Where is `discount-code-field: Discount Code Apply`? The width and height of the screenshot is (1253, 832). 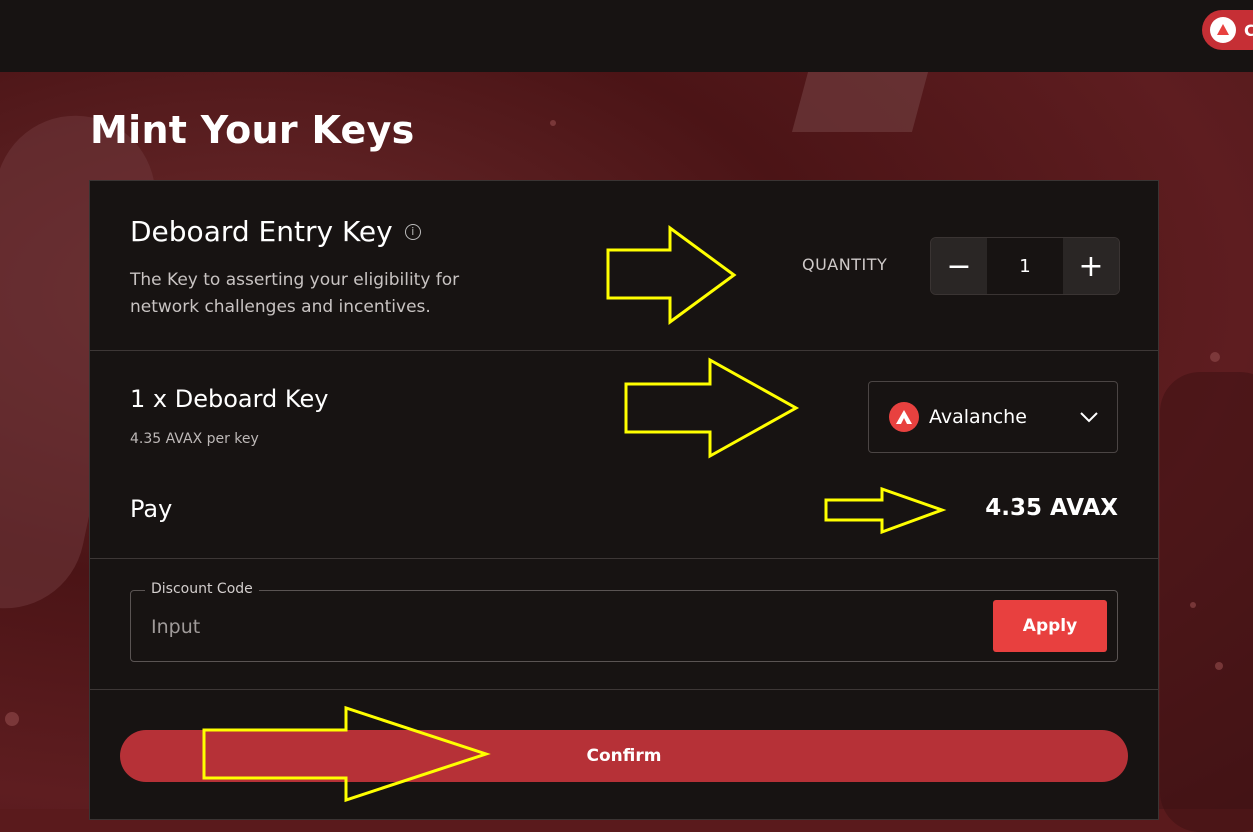
discount-code-field: Discount Code Apply is located at coordinates (624, 621).